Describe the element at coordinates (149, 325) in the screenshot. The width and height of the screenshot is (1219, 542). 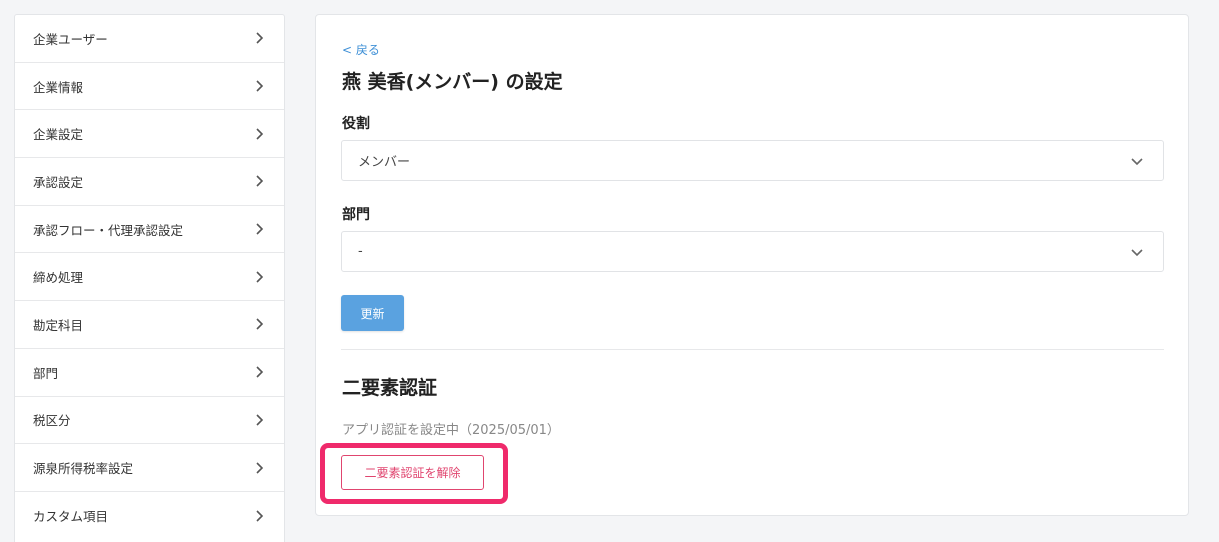
I see `sidebar-item-accounts: 勘定科目` at that location.